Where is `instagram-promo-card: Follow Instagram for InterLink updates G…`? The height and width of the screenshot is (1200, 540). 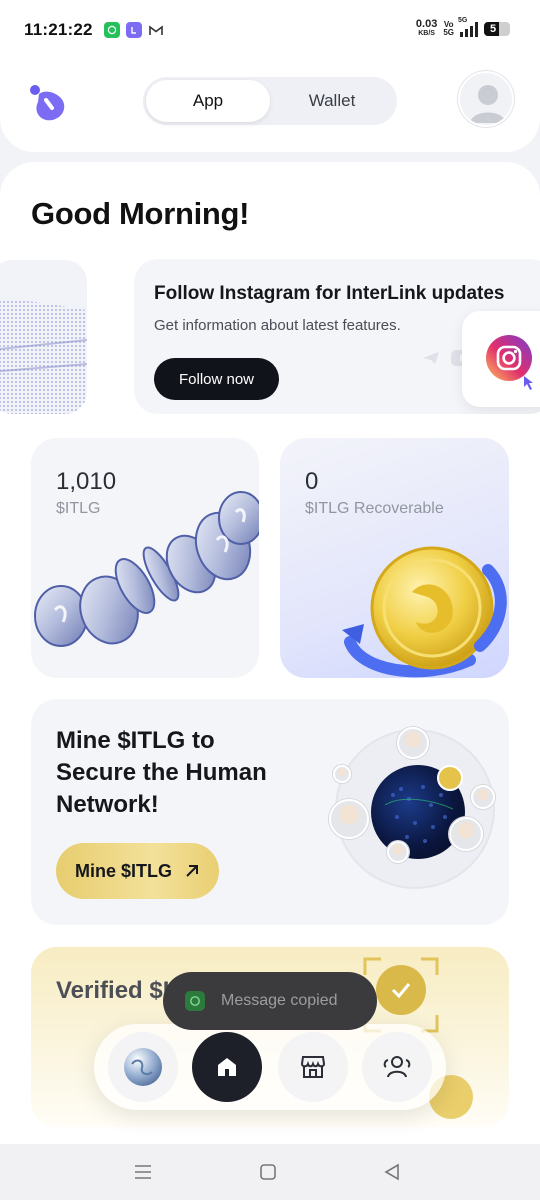 instagram-promo-card: Follow Instagram for InterLink updates G… is located at coordinates (337, 336).